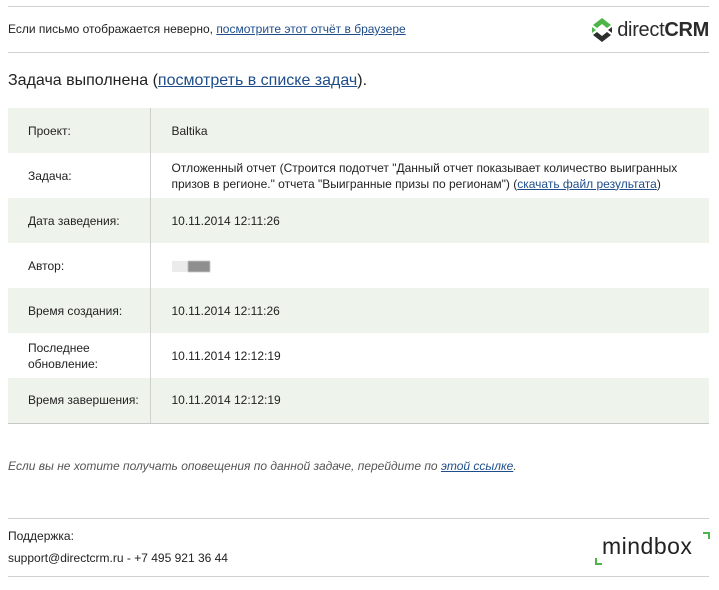 This screenshot has width=719, height=590. What do you see at coordinates (310, 29) in the screenshot?
I see `view-in-browser-link: посмотрите этот отчёт в браузере` at bounding box center [310, 29].